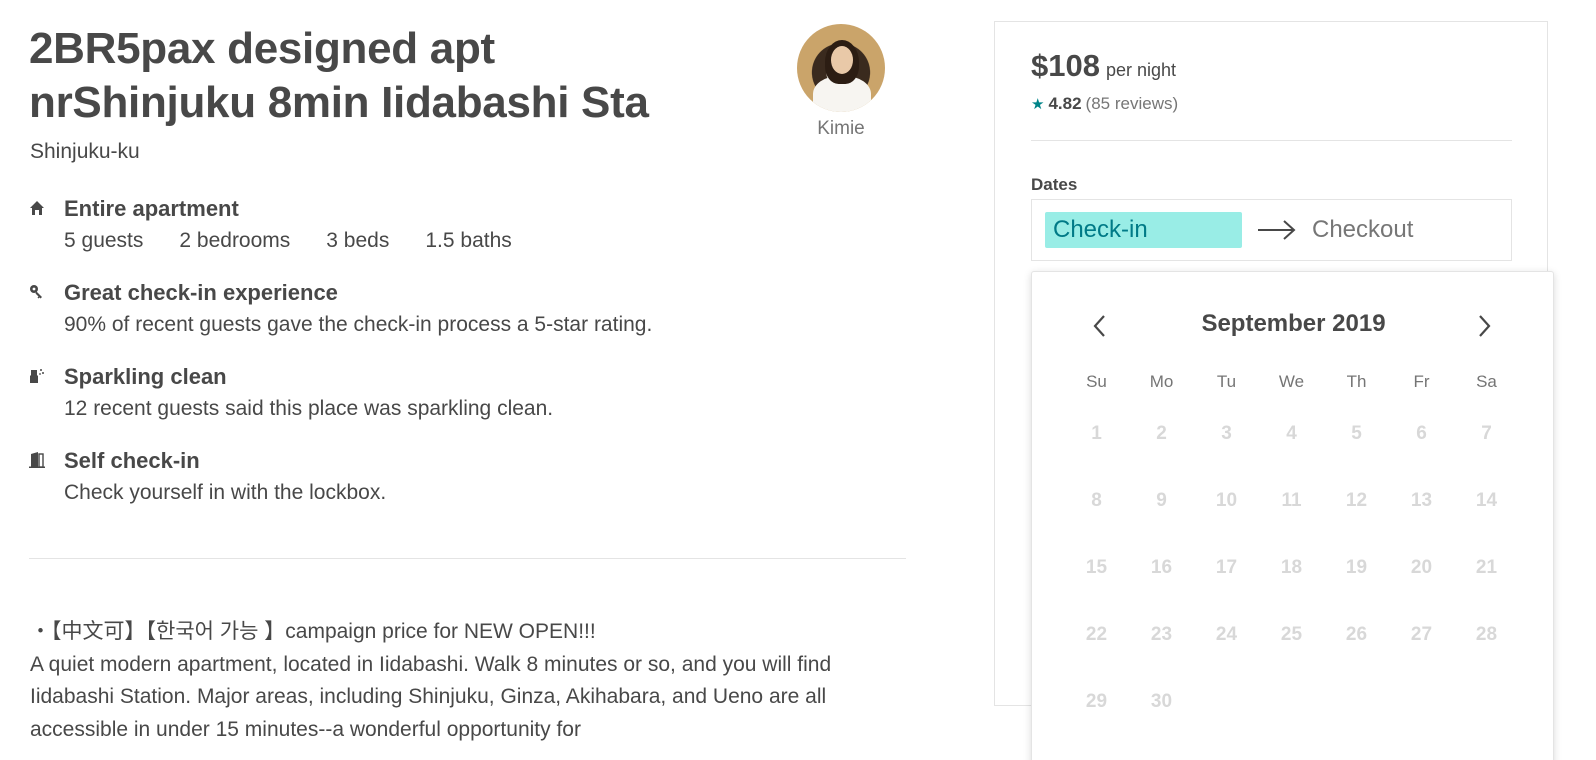 The width and height of the screenshot is (1596, 760). What do you see at coordinates (1226, 381) in the screenshot?
I see `weekday-label: Tu` at bounding box center [1226, 381].